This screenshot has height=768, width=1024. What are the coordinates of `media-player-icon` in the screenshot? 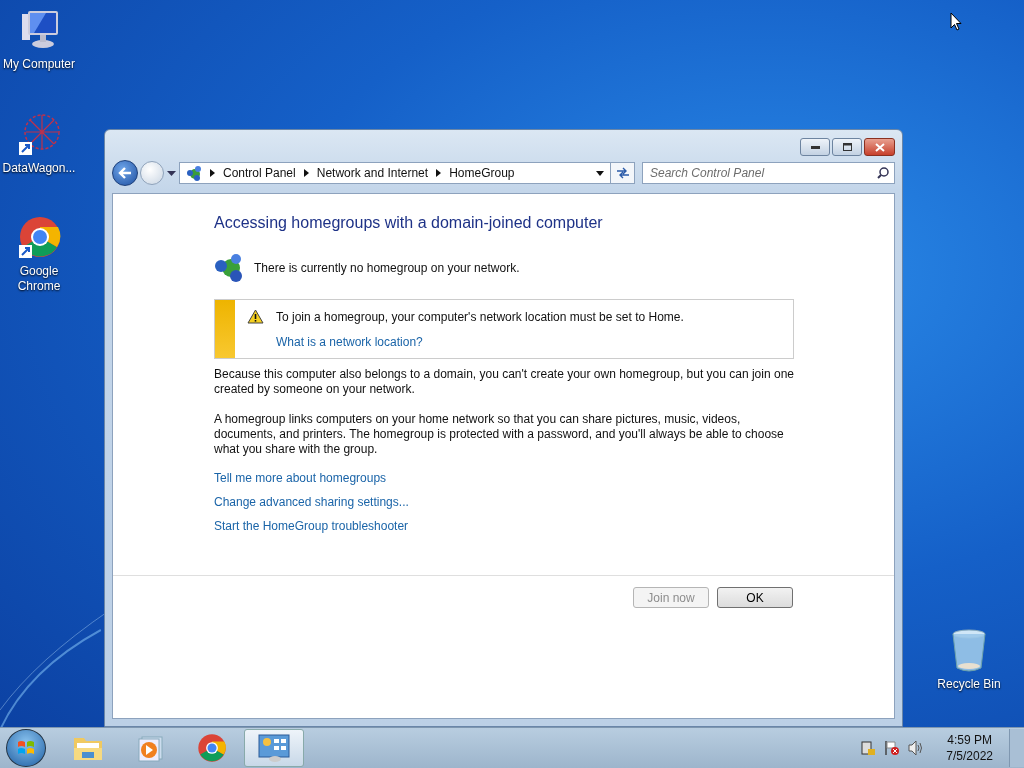 It's located at (150, 748).